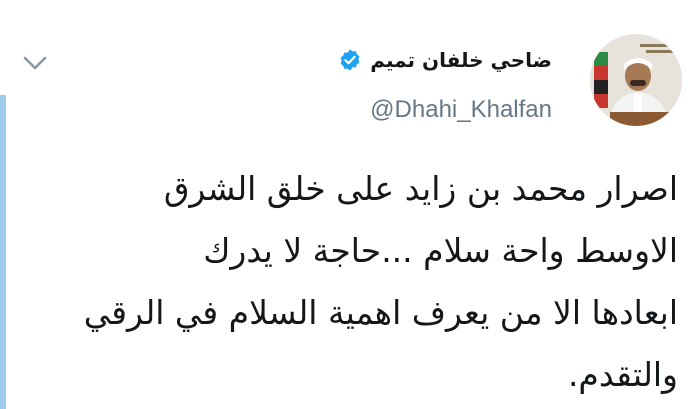  I want to click on author-handle: @Dhahi_Khalfan, so click(461, 110).